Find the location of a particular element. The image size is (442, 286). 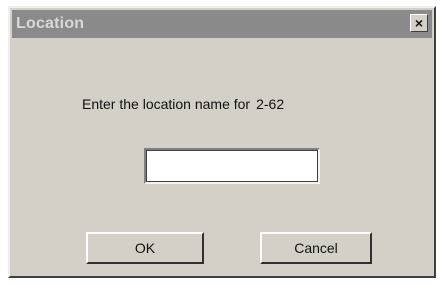

prompt-target: 2-62 is located at coordinates (270, 104).